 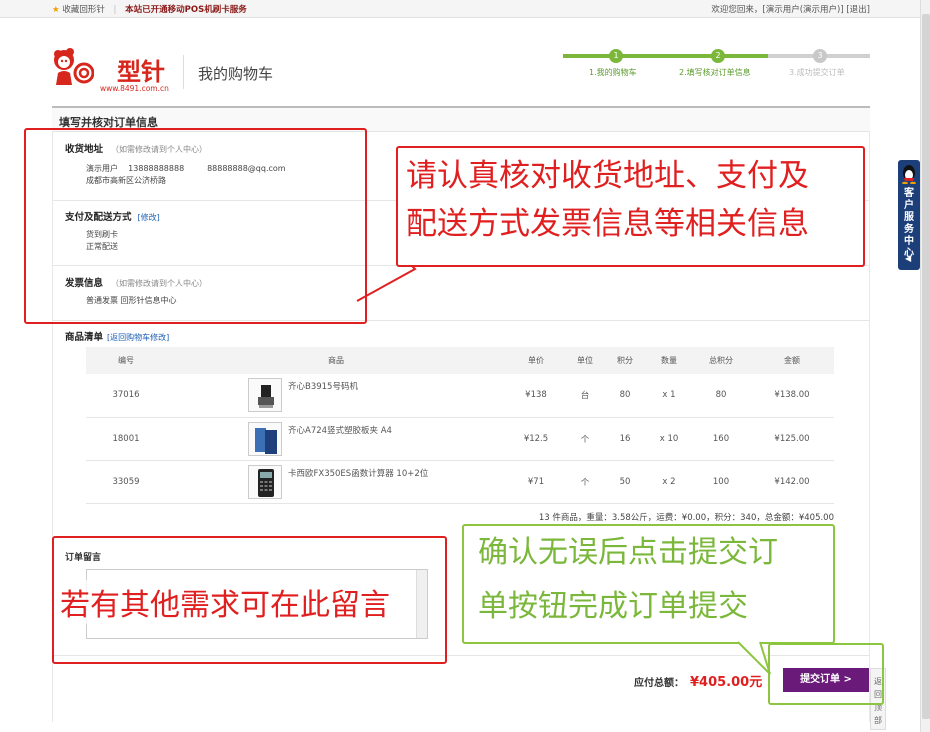 I want to click on product-name-link: 卡西欧FX350ES函数计算器 10+2位, so click(x=358, y=474).